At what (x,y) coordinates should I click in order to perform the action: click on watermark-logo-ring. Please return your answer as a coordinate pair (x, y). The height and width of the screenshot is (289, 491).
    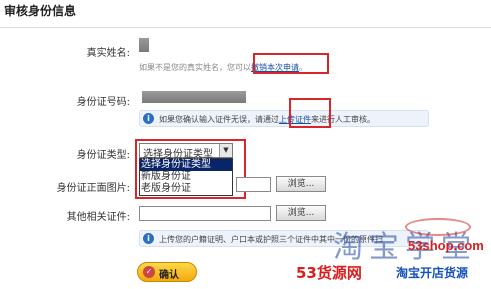
    Looking at the image, I should click on (438, 227).